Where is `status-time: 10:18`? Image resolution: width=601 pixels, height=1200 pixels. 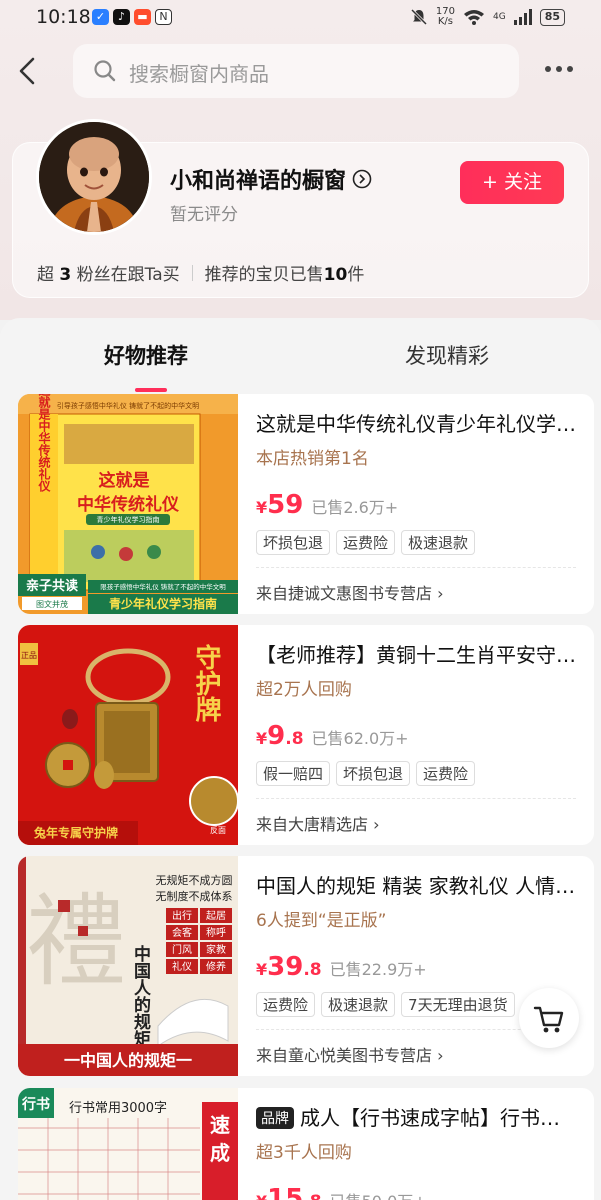 status-time: 10:18 is located at coordinates (63, 17).